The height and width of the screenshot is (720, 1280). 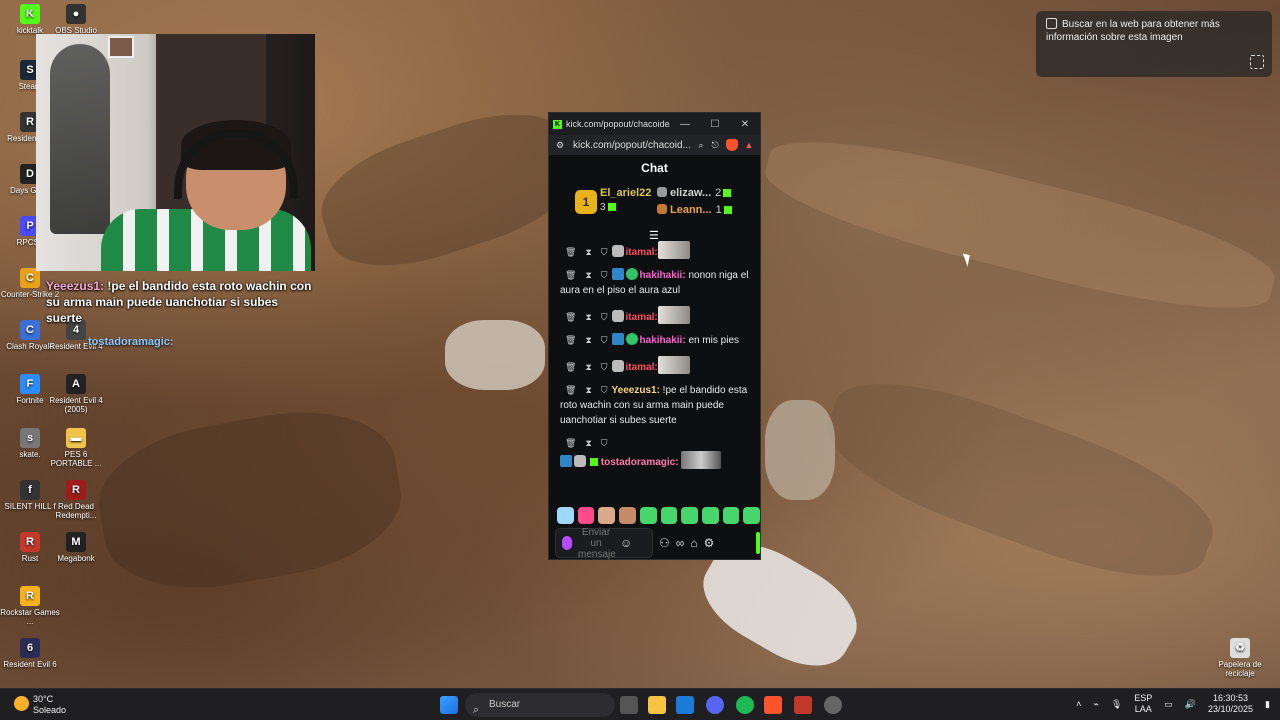 I want to click on brave-rewards-icon: ▲, so click(x=749, y=145).